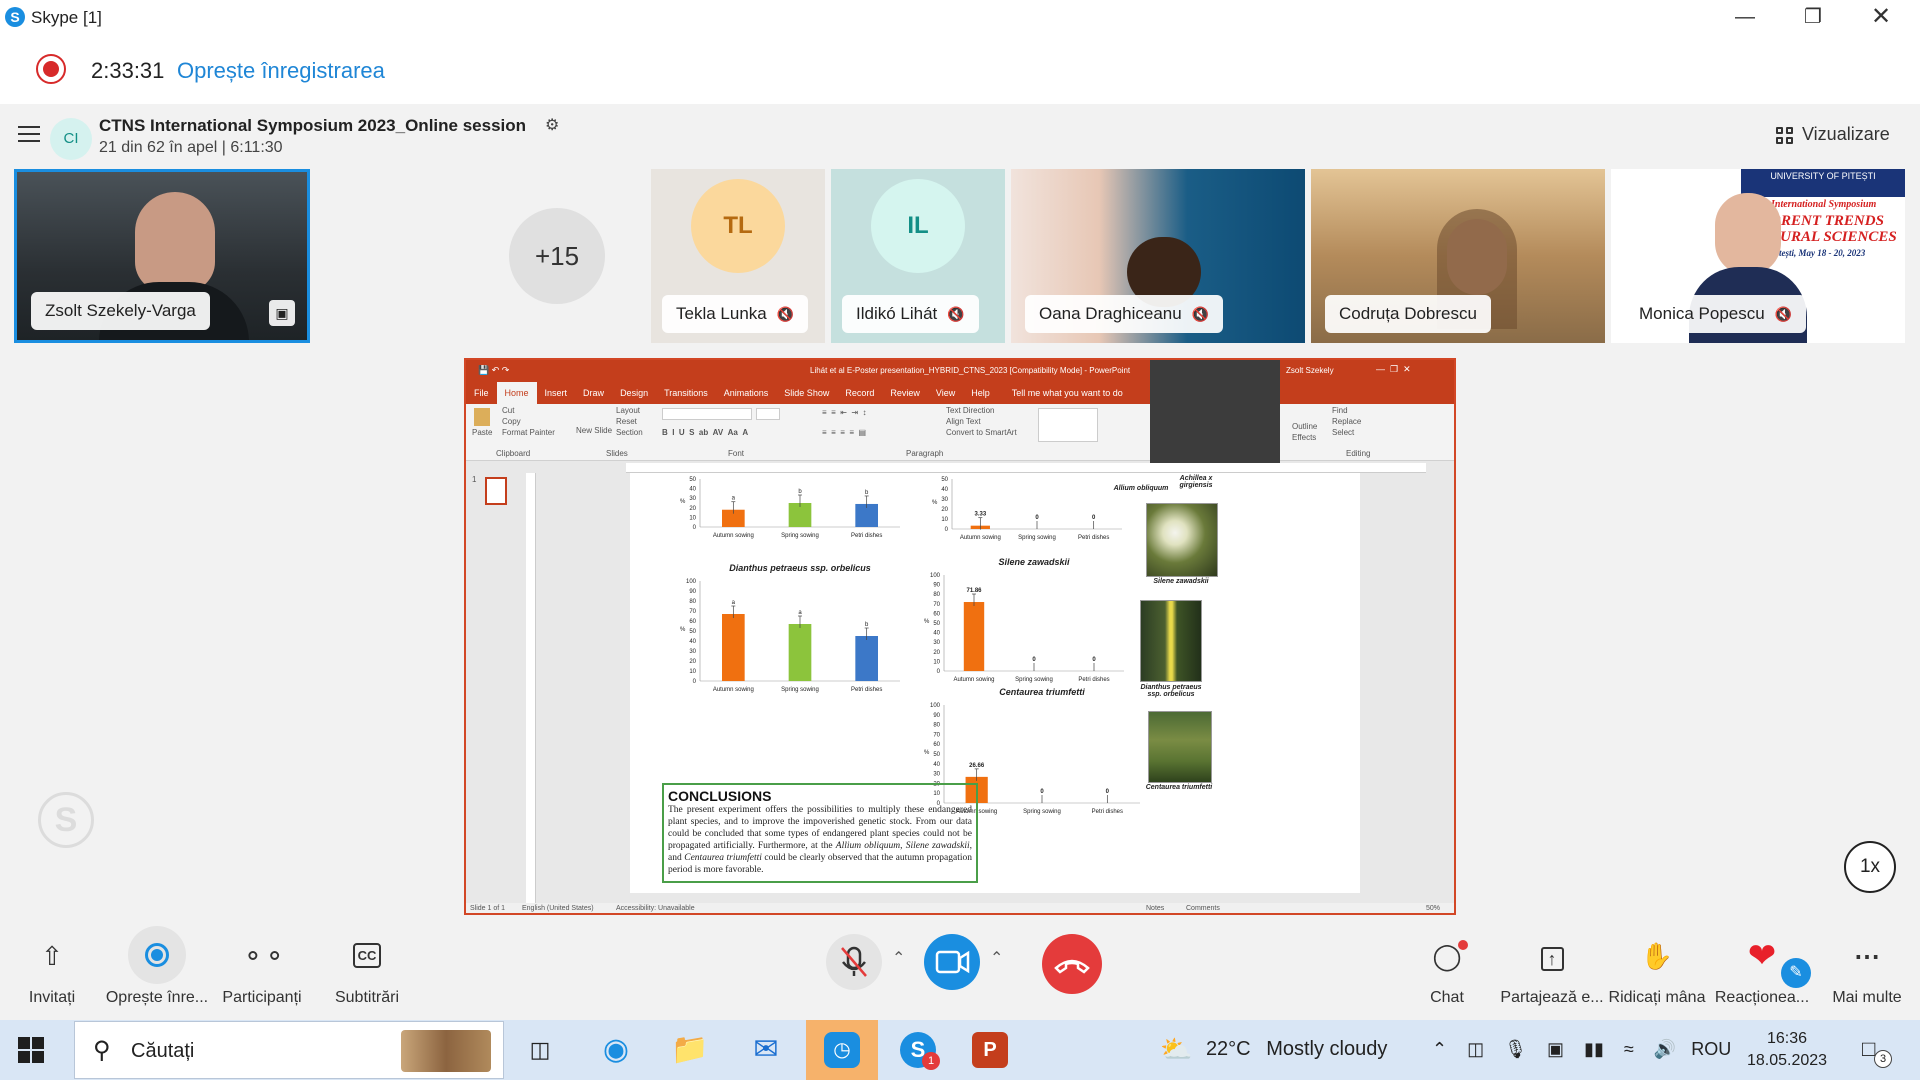 This screenshot has height=1080, width=1920. Describe the element at coordinates (1813, 17) in the screenshot. I see `restore-icon: ❐` at that location.